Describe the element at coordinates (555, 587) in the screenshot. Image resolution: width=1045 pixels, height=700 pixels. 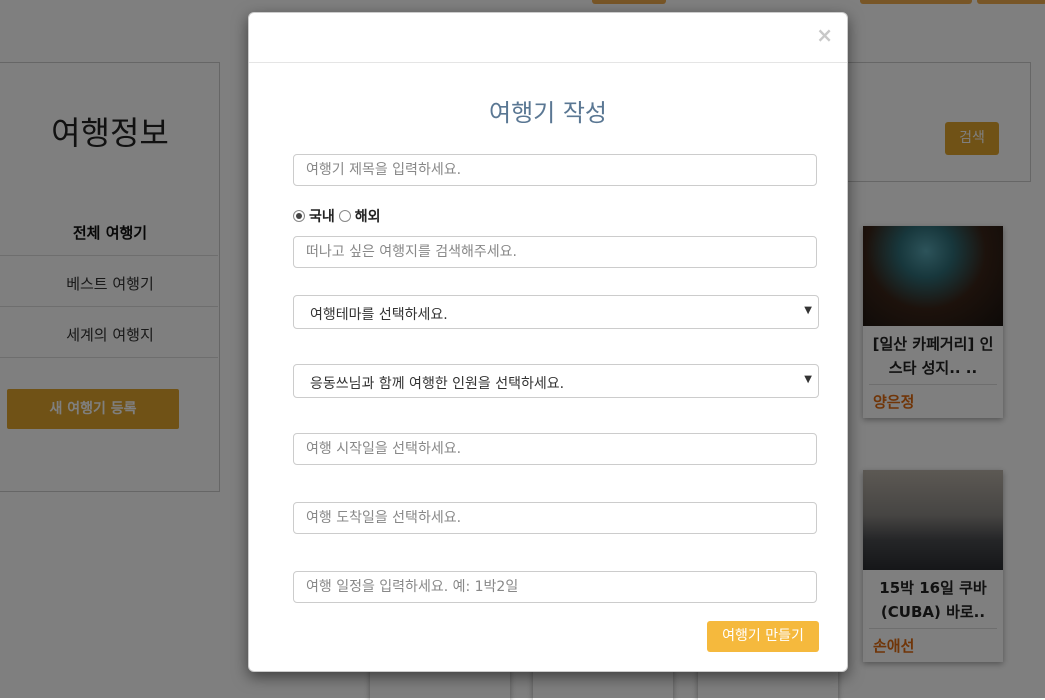
I see `schedule-input` at that location.